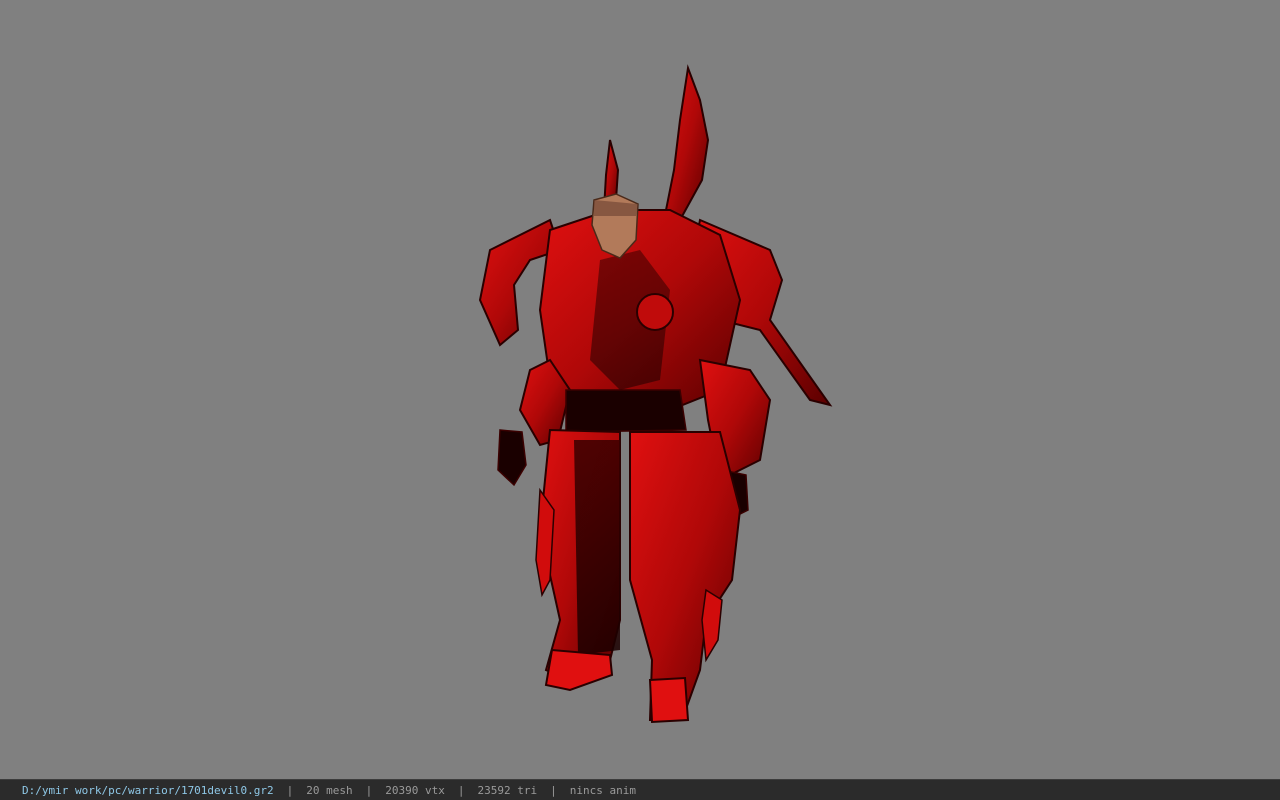 The height and width of the screenshot is (800, 1280). I want to click on mesh-count-label: 20 mesh, so click(329, 790).